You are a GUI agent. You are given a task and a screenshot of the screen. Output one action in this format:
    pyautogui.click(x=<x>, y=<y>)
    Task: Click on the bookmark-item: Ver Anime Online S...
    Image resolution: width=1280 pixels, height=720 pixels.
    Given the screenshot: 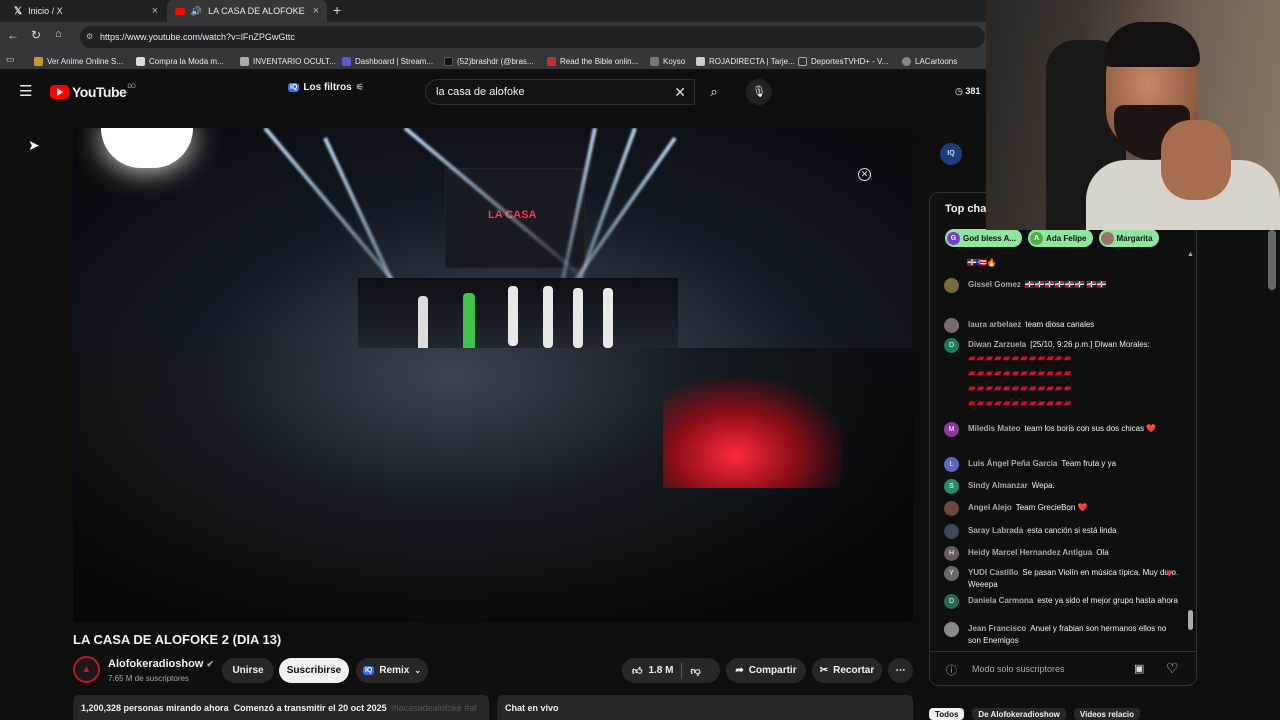 What is the action you would take?
    pyautogui.click(x=78, y=61)
    